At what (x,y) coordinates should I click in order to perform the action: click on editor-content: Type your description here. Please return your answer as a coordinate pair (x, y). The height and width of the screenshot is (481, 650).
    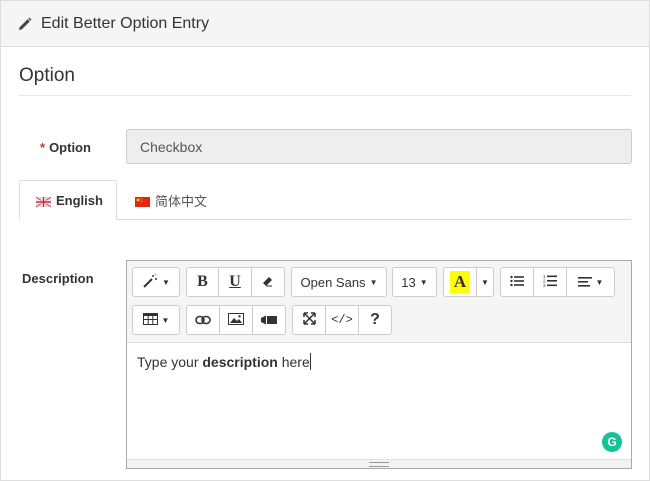
    Looking at the image, I should click on (224, 361).